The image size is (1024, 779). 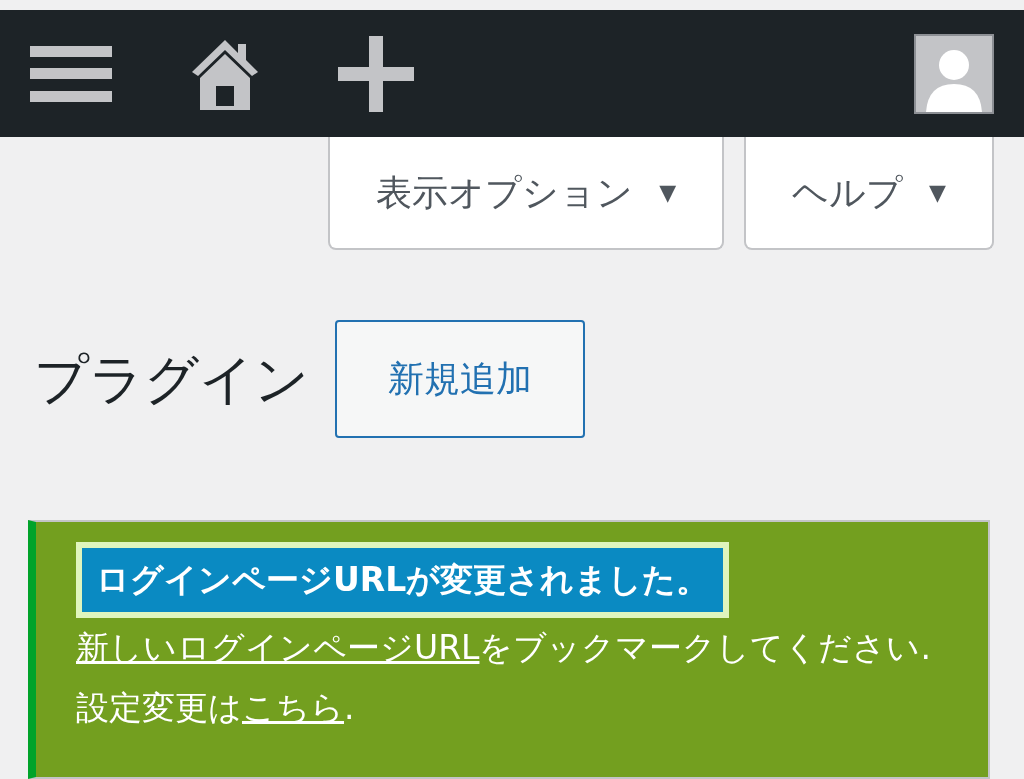 What do you see at coordinates (376, 73) in the screenshot?
I see `add-icon` at bounding box center [376, 73].